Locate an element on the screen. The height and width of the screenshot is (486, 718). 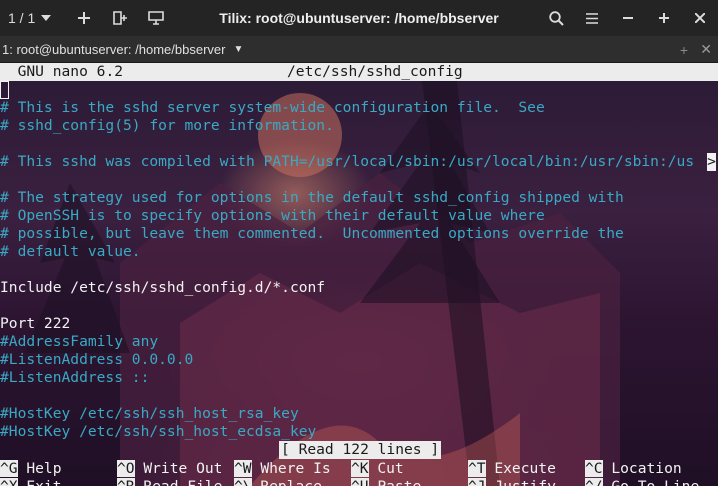
close-icon: ✕ is located at coordinates (706, 49).